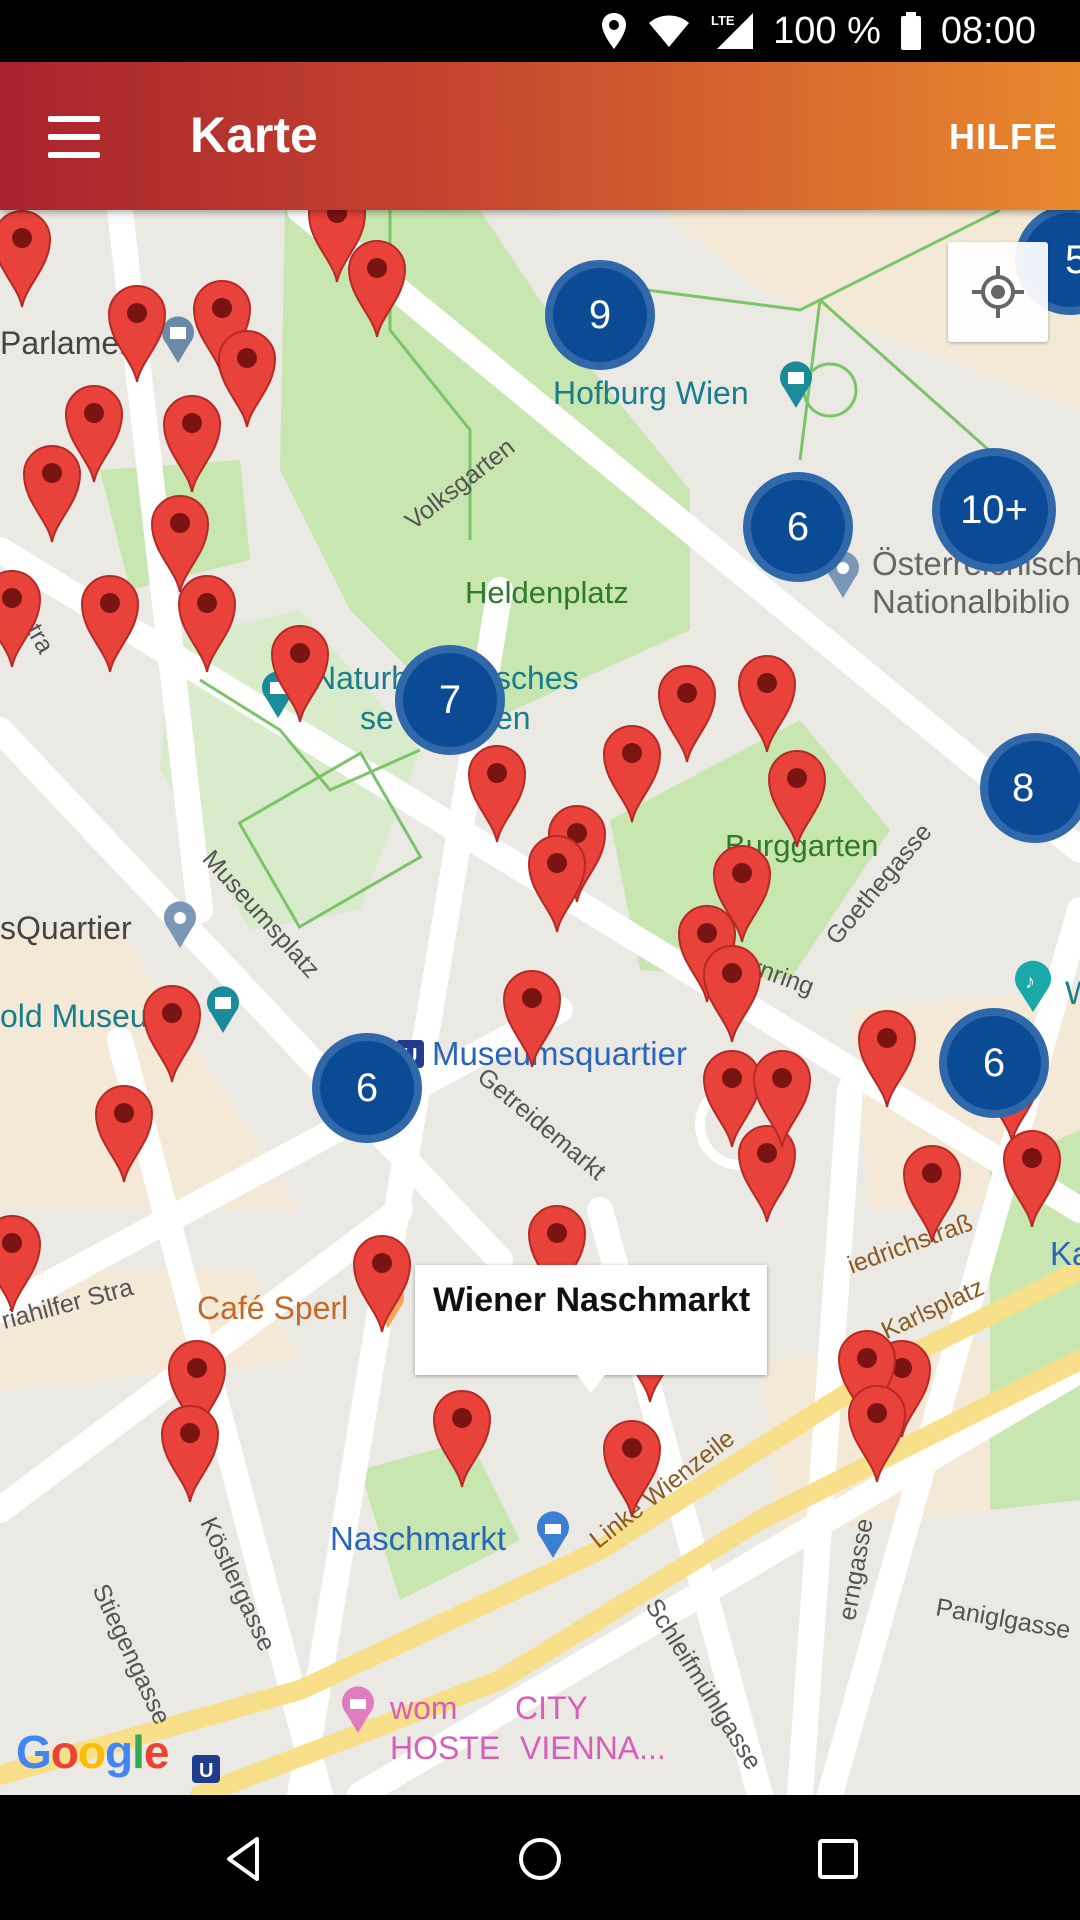 The width and height of the screenshot is (1080, 1920). What do you see at coordinates (418, 1538) in the screenshot?
I see `label-naschmarkt: Naschmarkt` at bounding box center [418, 1538].